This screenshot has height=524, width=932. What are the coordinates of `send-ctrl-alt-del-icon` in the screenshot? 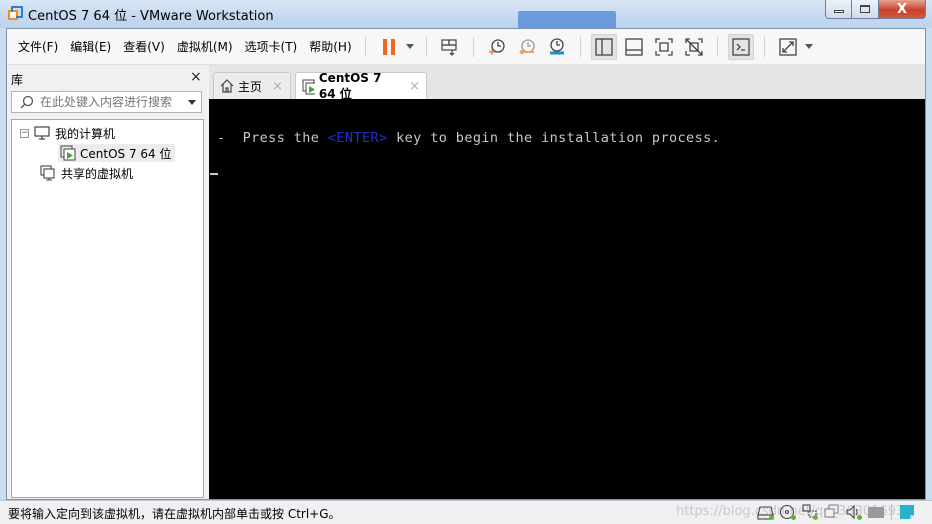 It's located at (449, 47).